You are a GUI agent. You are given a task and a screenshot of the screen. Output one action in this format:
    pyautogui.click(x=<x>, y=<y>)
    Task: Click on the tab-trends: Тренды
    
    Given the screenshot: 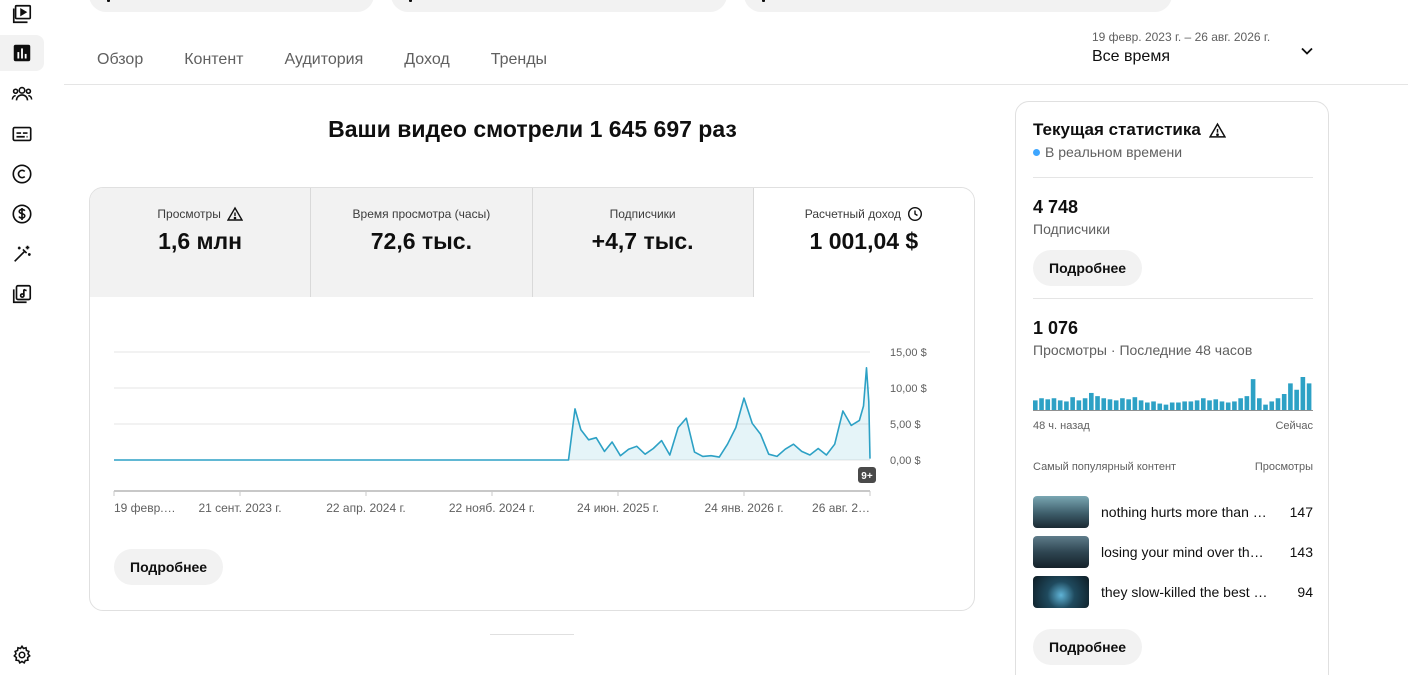 What is the action you would take?
    pyautogui.click(x=519, y=65)
    